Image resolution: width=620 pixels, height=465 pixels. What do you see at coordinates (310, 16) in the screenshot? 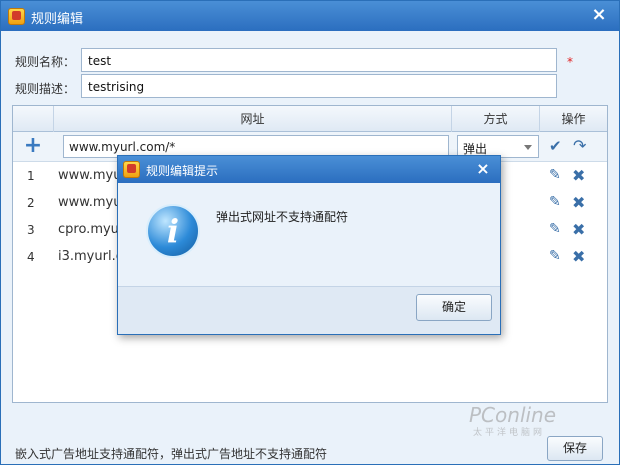
I see `window-titlebar: 规则编辑 ×` at bounding box center [310, 16].